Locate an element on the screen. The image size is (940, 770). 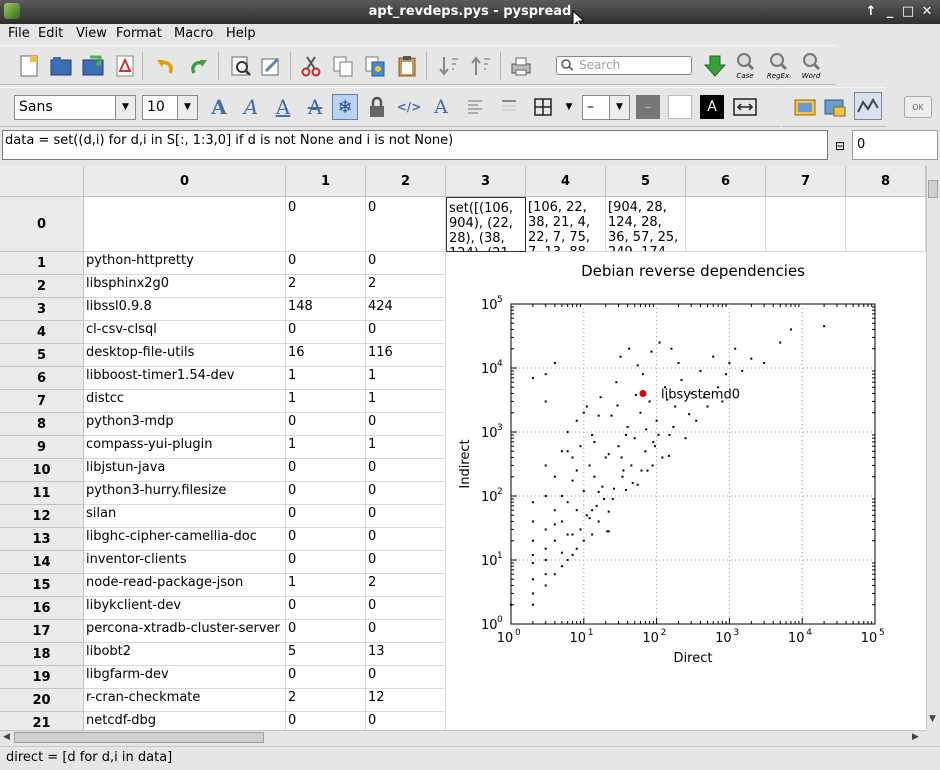
horizontal-scrollbar: ◀ ▶ is located at coordinates (463, 737).